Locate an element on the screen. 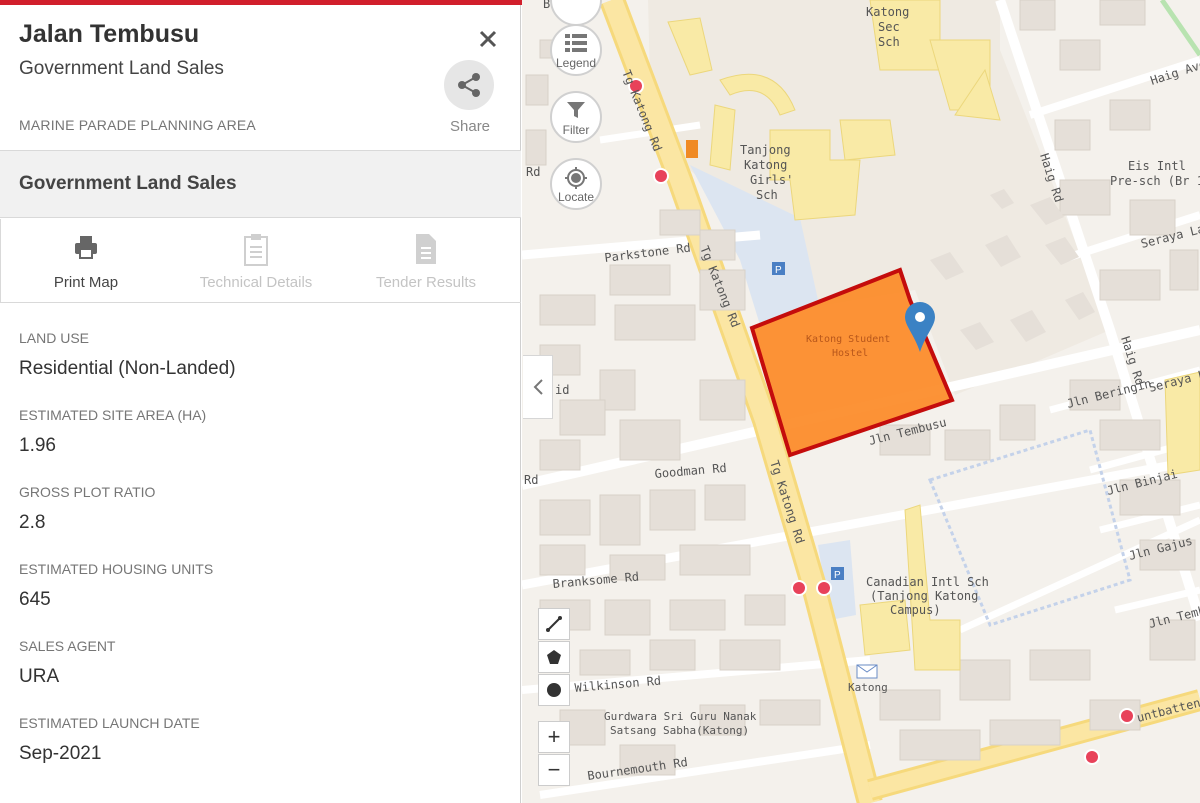 The height and width of the screenshot is (803, 1200). share-icon is located at coordinates (469, 85).